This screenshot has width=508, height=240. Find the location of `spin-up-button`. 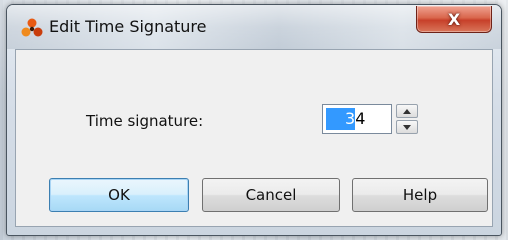

spin-up-button is located at coordinates (407, 111).